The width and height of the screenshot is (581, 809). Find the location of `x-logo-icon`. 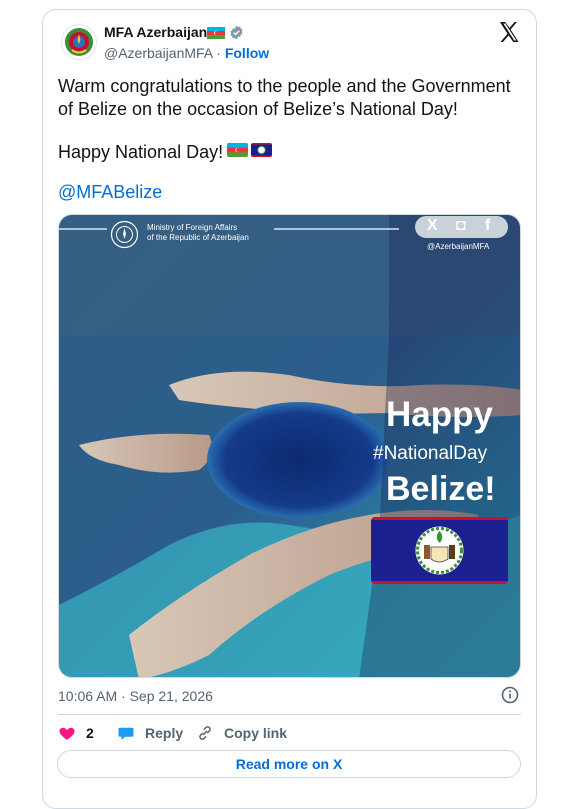

x-logo-icon is located at coordinates (509, 32).